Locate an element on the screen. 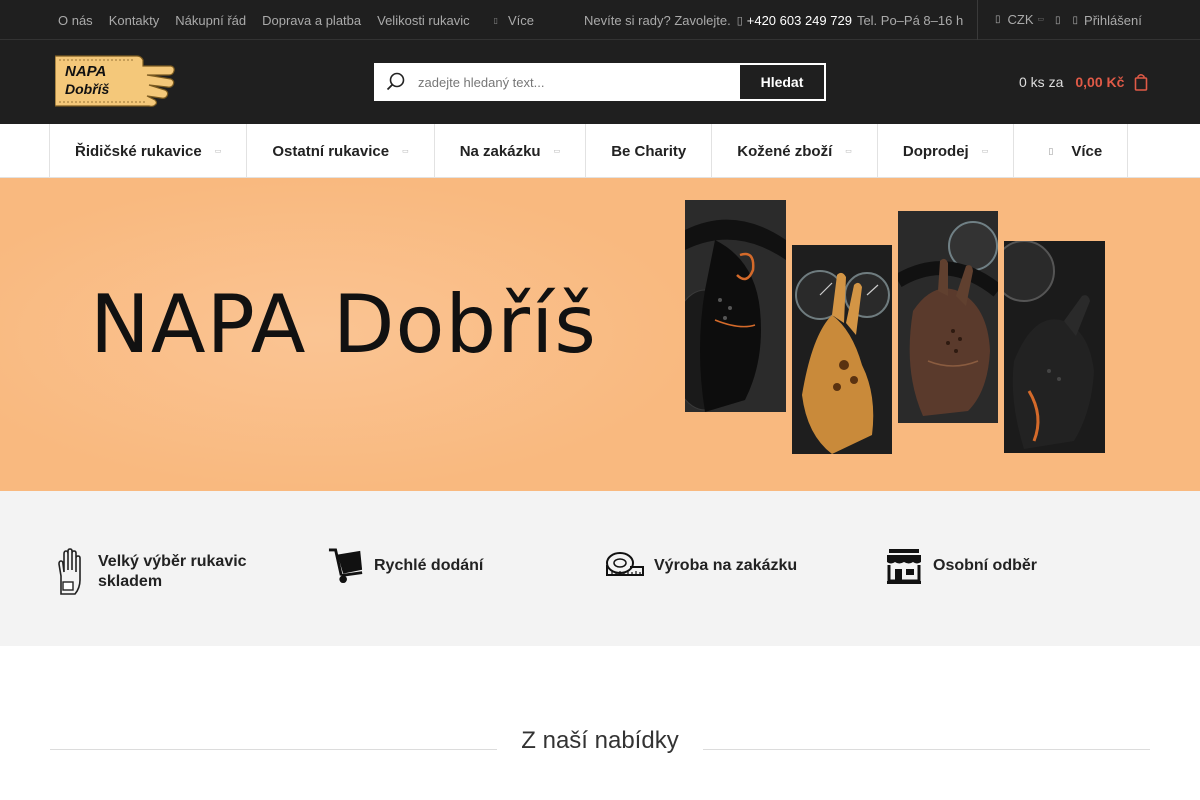 Image resolution: width=1200 pixels, height=800 pixels. banner-photo-tan-gloves is located at coordinates (842, 349).